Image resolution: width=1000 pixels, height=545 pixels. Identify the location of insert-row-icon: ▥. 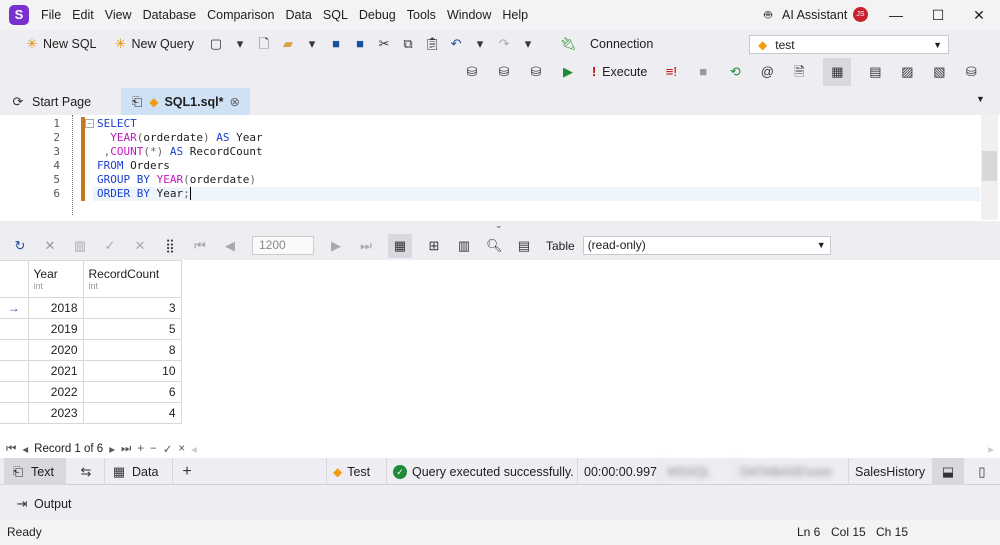
(80, 246).